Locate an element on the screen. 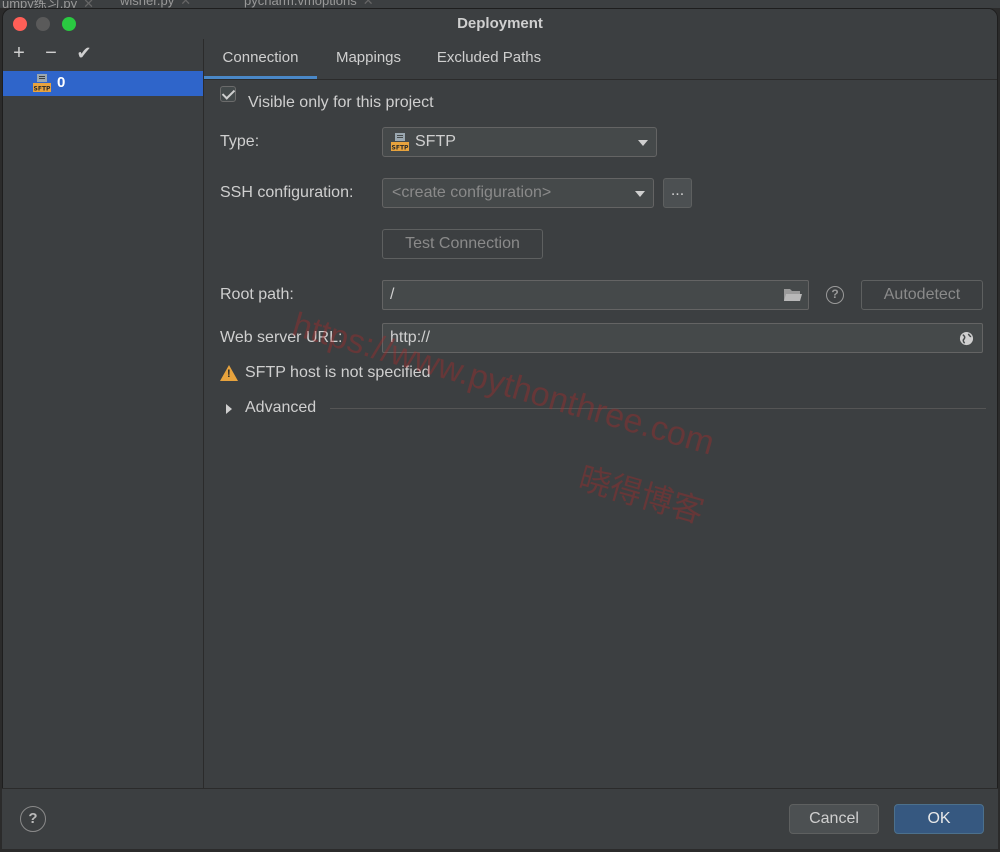 The height and width of the screenshot is (852, 1000). section-divider is located at coordinates (658, 408).